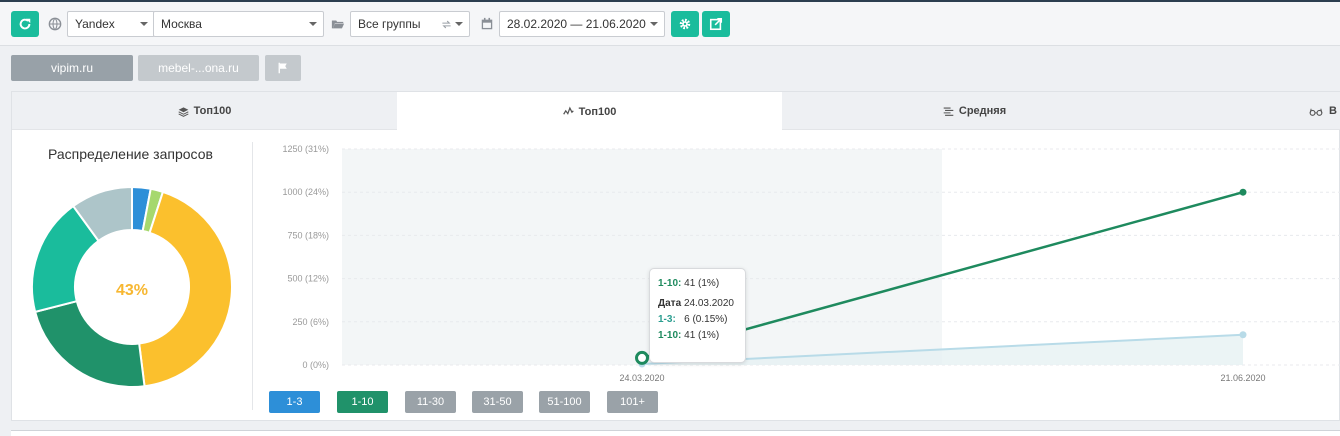 The height and width of the screenshot is (436, 1340). What do you see at coordinates (632, 402) in the screenshot?
I see `legend-button-101+: 101+` at bounding box center [632, 402].